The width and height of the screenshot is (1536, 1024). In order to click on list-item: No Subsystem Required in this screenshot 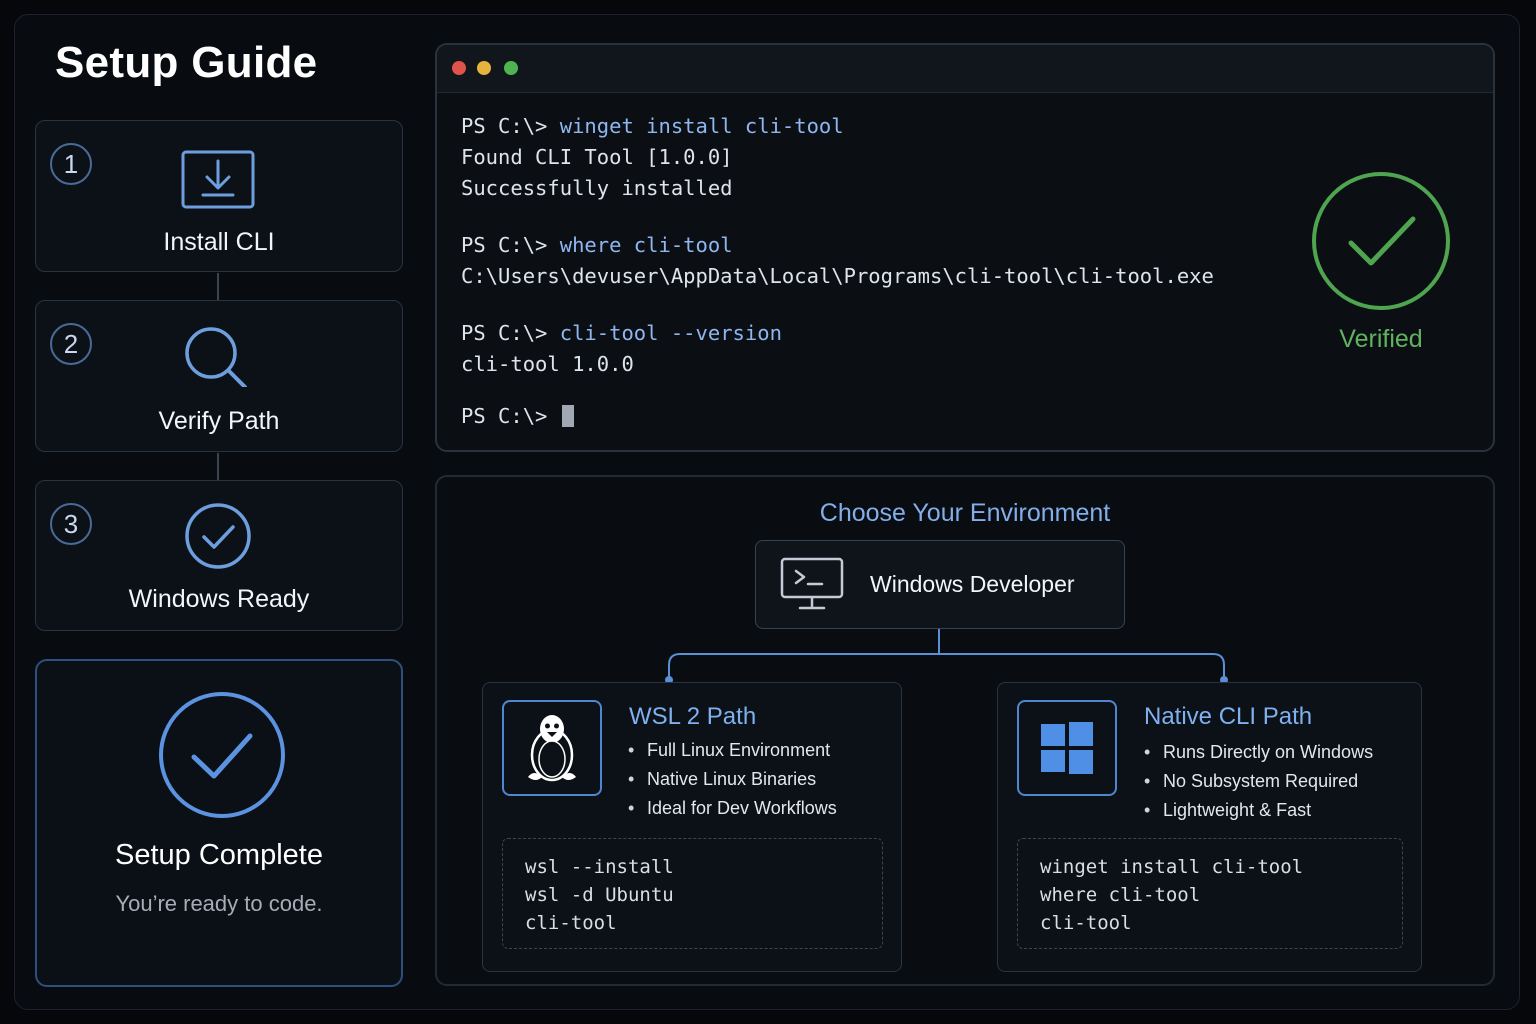, I will do `click(1258, 781)`.